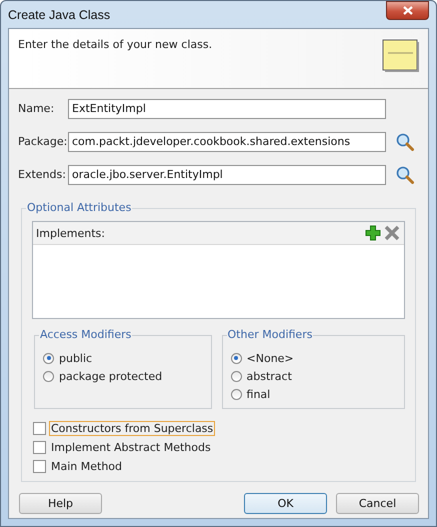 This screenshot has width=437, height=527. I want to click on input-field: ExtEntityImpl, so click(227, 108).